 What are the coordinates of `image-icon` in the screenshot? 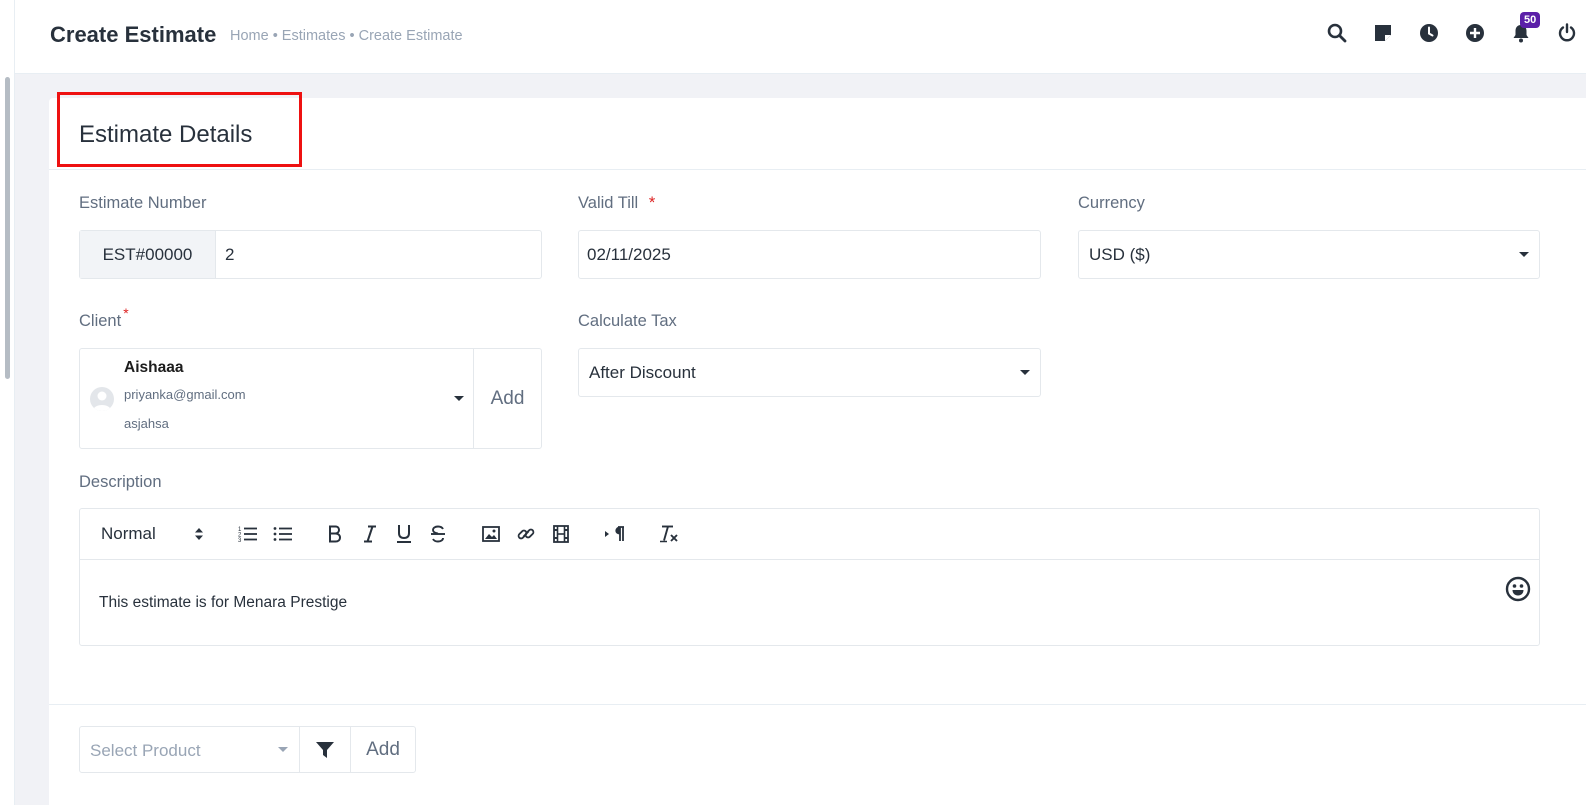 It's located at (491, 534).